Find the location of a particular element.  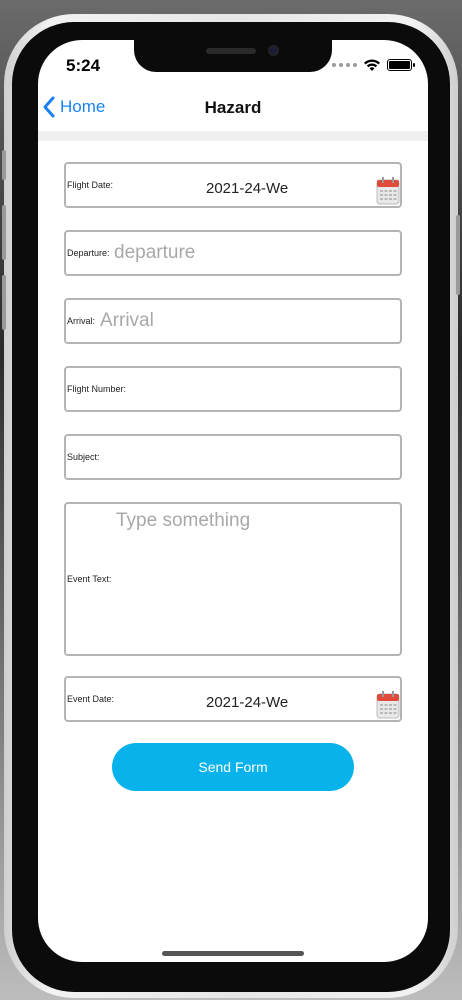

home-indicator is located at coordinates (233, 953).